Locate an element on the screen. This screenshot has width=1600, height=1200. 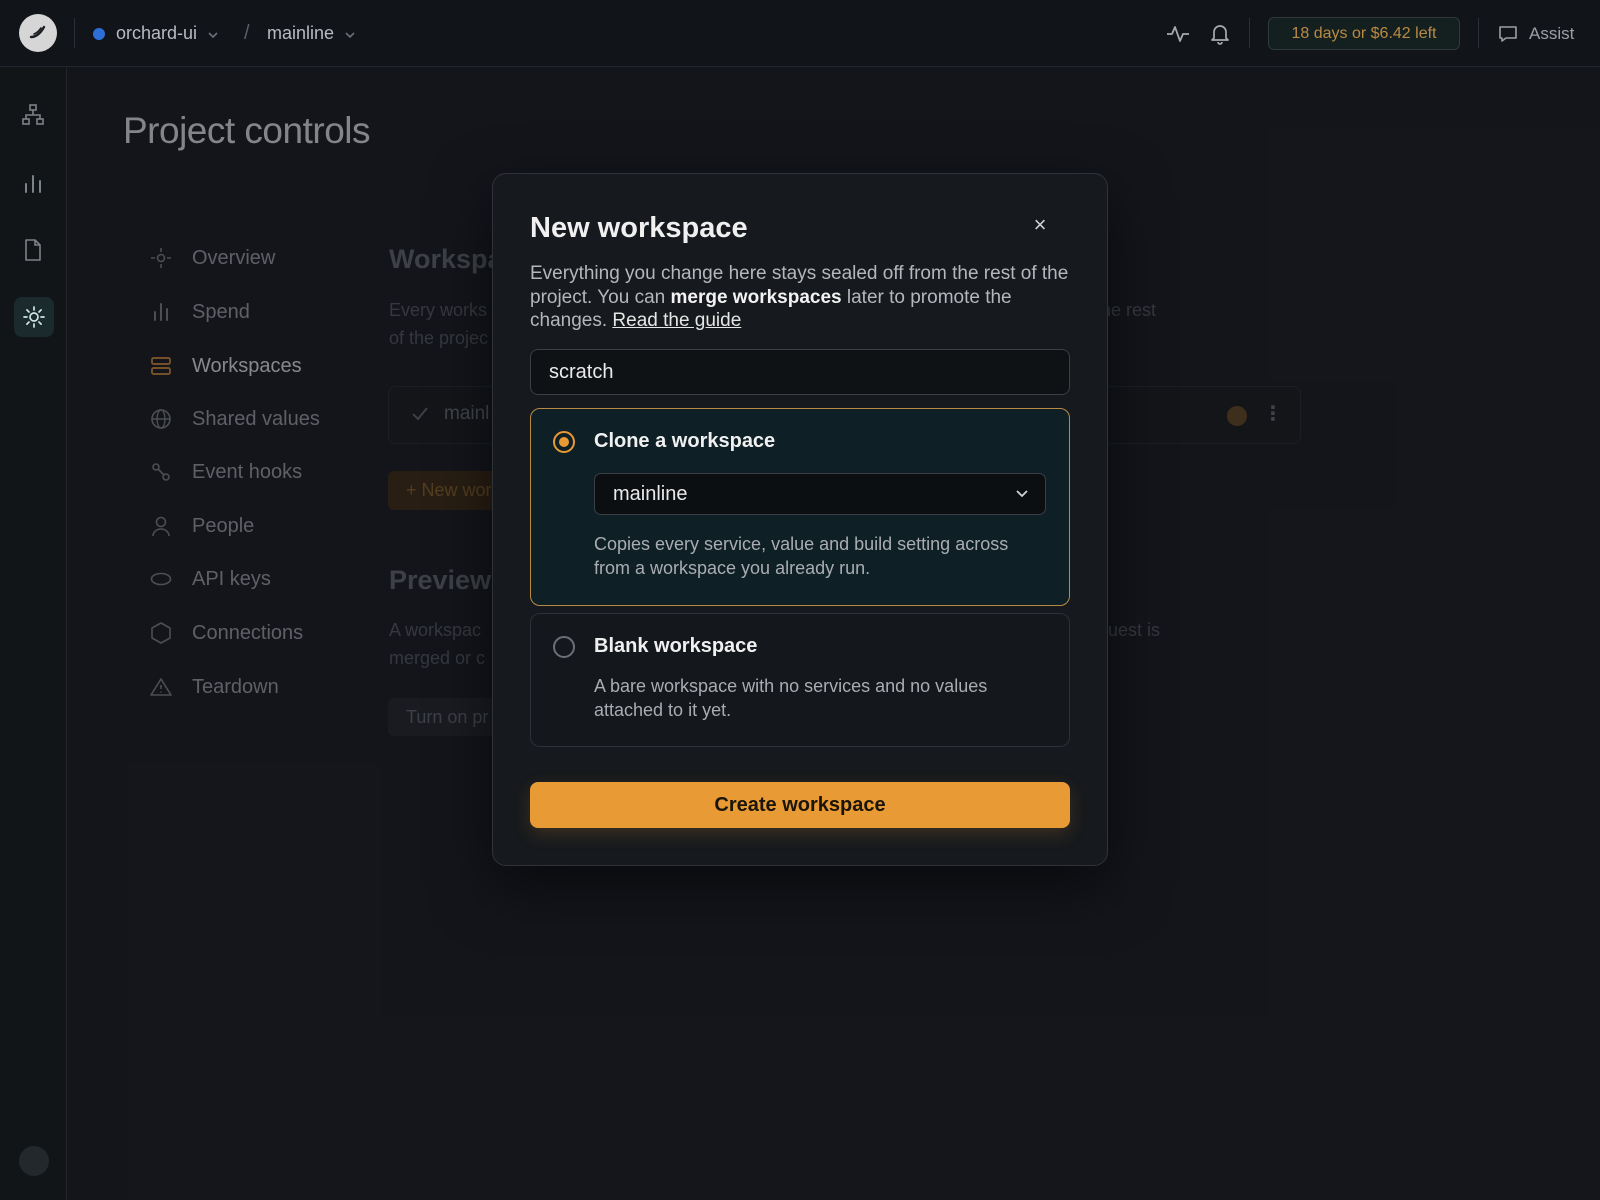
project-switcher: orchard-ui is located at coordinates (156, 33).